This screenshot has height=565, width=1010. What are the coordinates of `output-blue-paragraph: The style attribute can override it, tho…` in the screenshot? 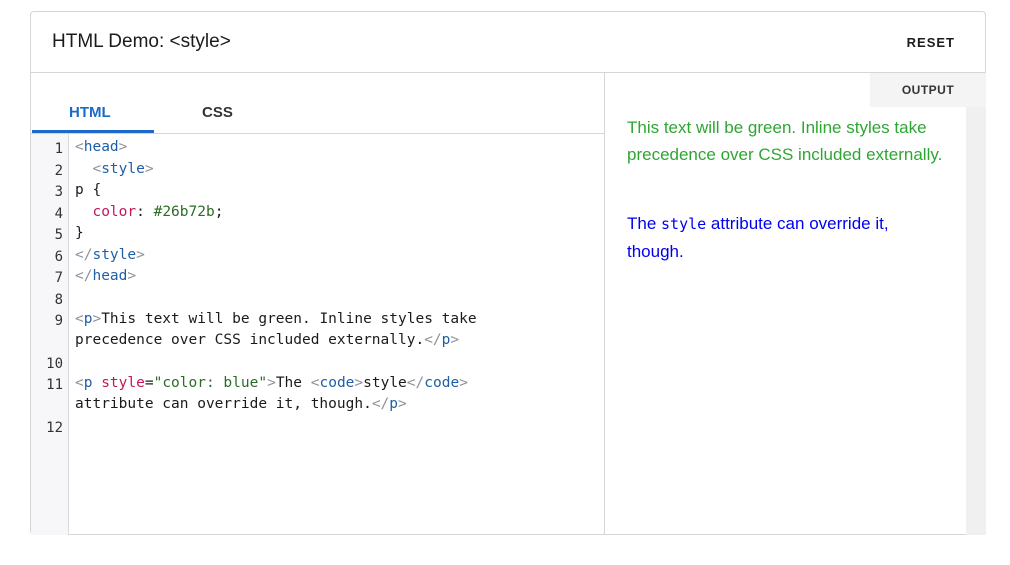 It's located at (787, 237).